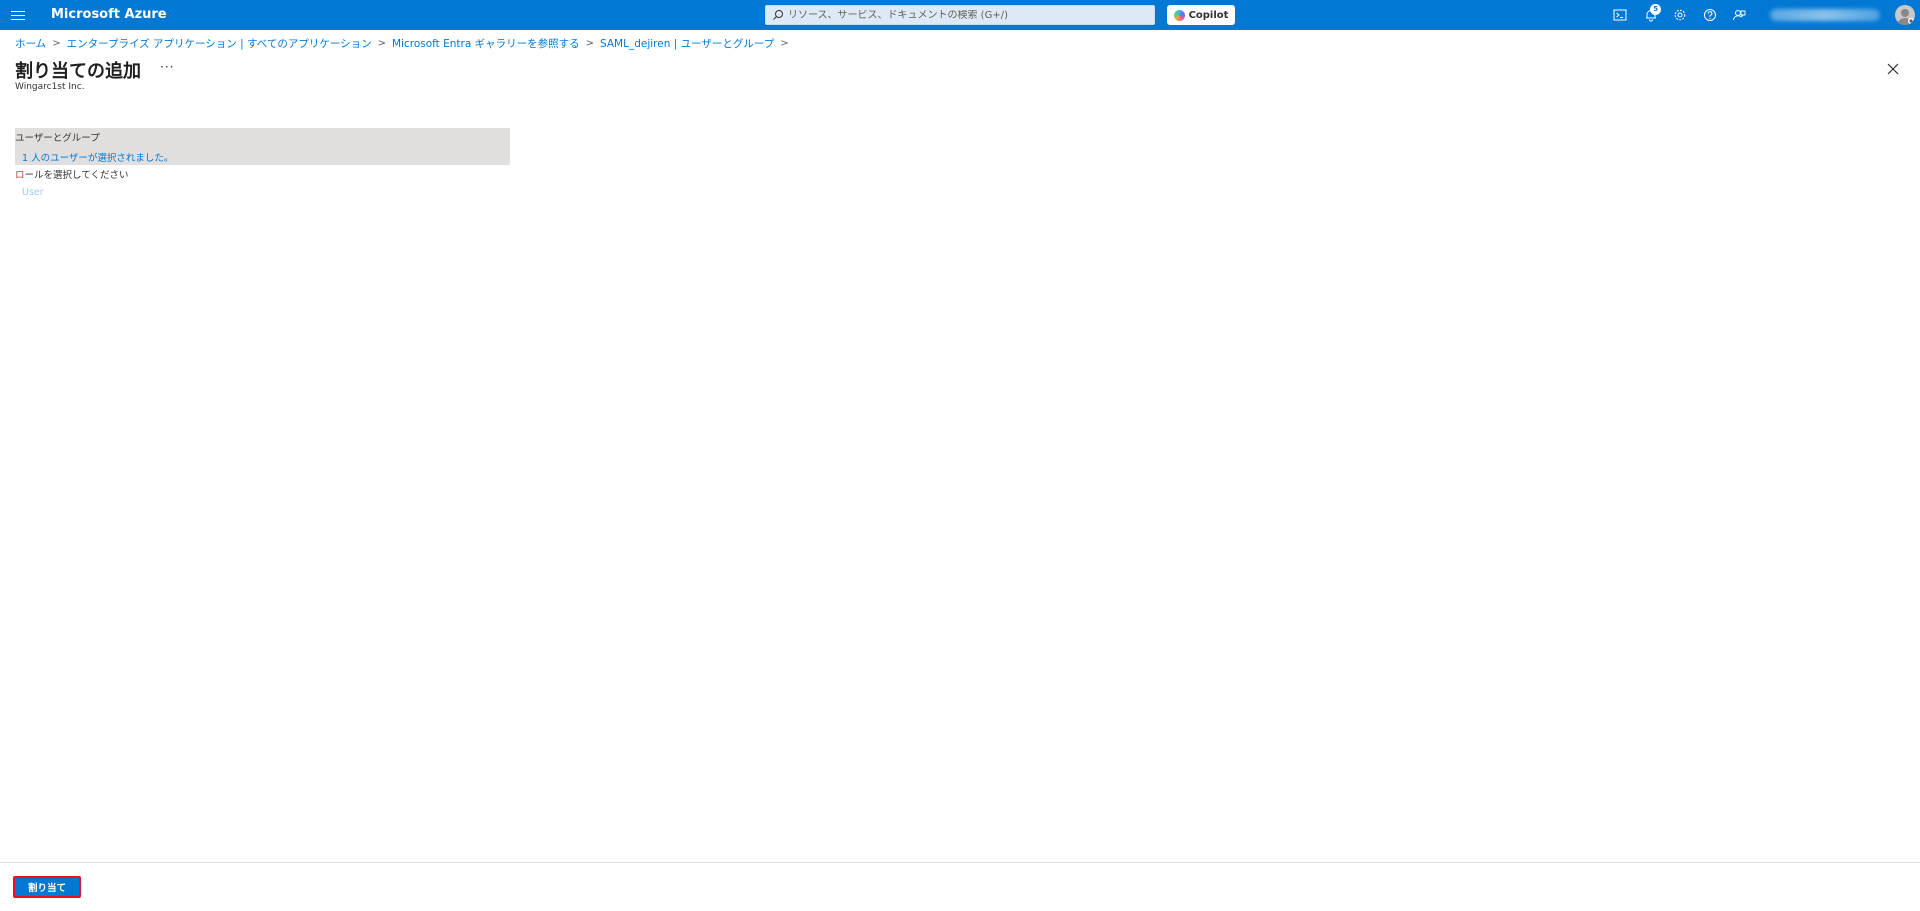 The width and height of the screenshot is (1920, 911). I want to click on footer-divider, so click(960, 862).